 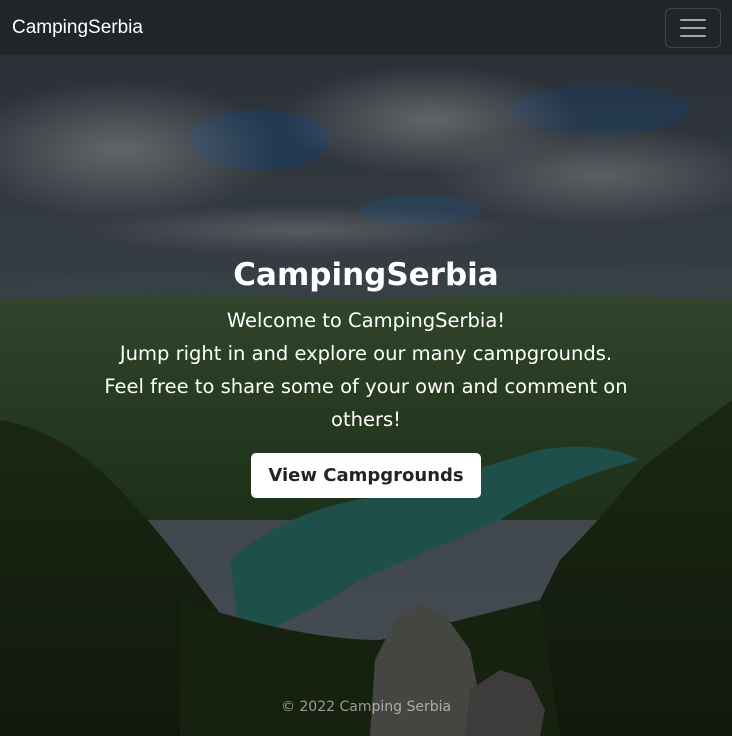 I want to click on navbar-brand: CampingSerbia, so click(x=77, y=28).